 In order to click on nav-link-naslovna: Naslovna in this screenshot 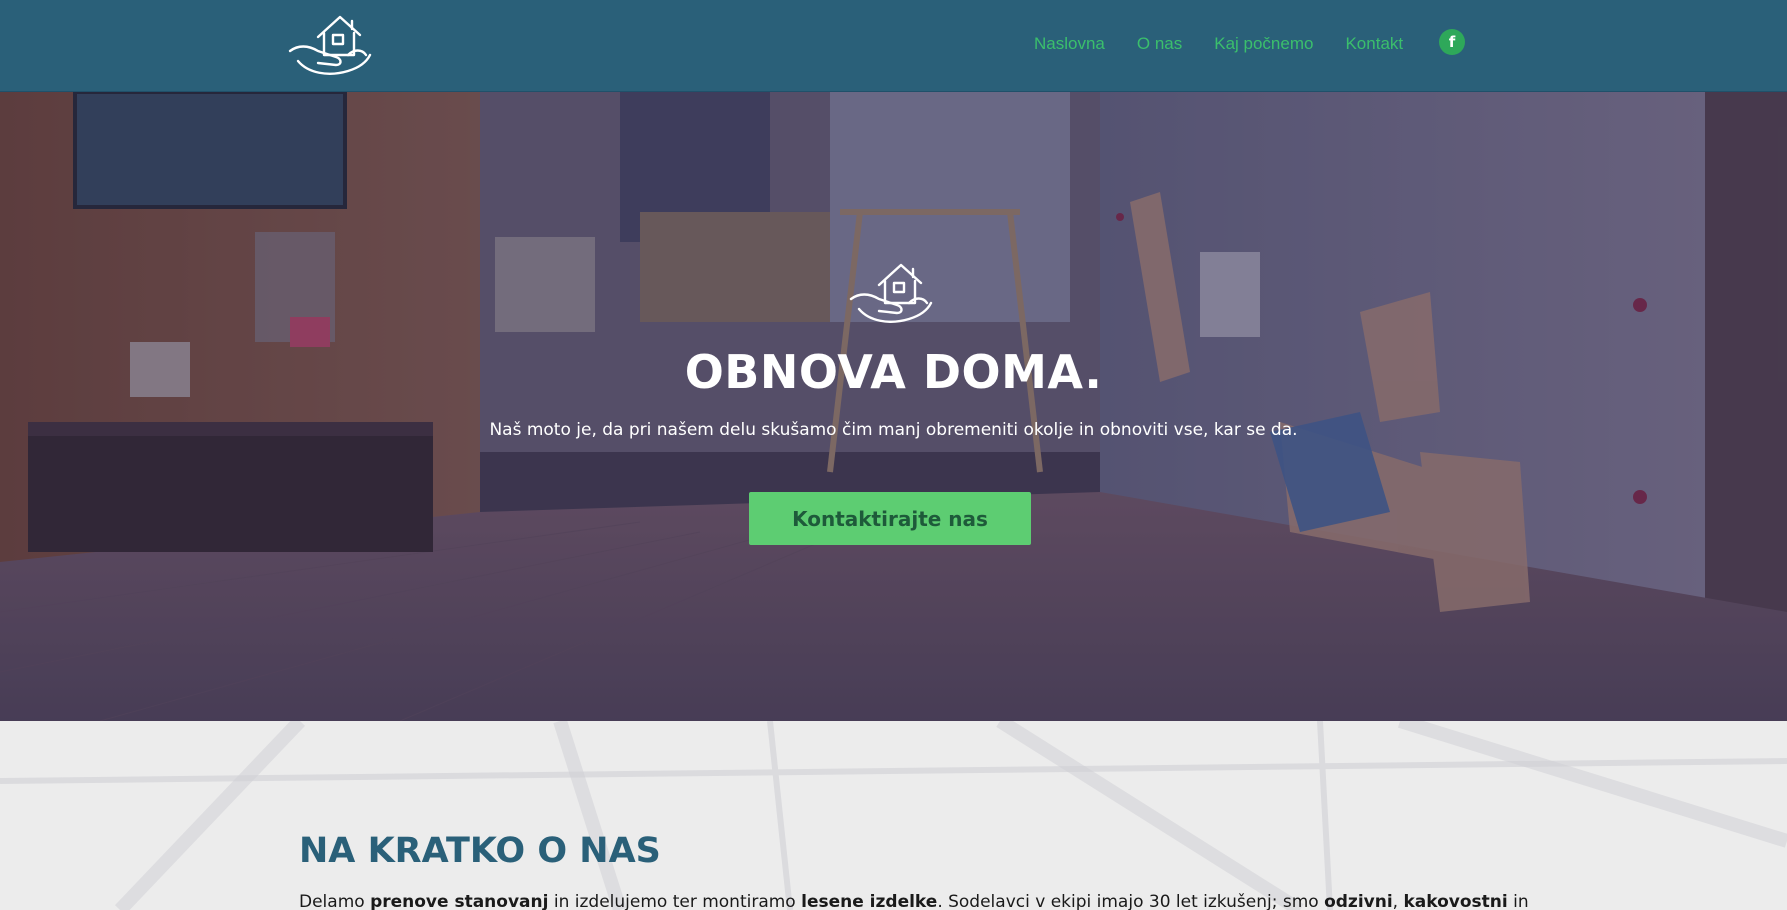, I will do `click(1069, 44)`.